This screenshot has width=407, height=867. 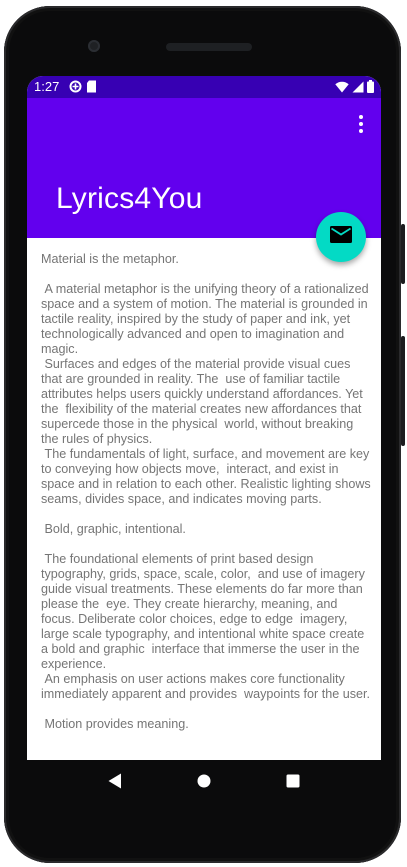 I want to click on recents-icon, so click(x=293, y=783).